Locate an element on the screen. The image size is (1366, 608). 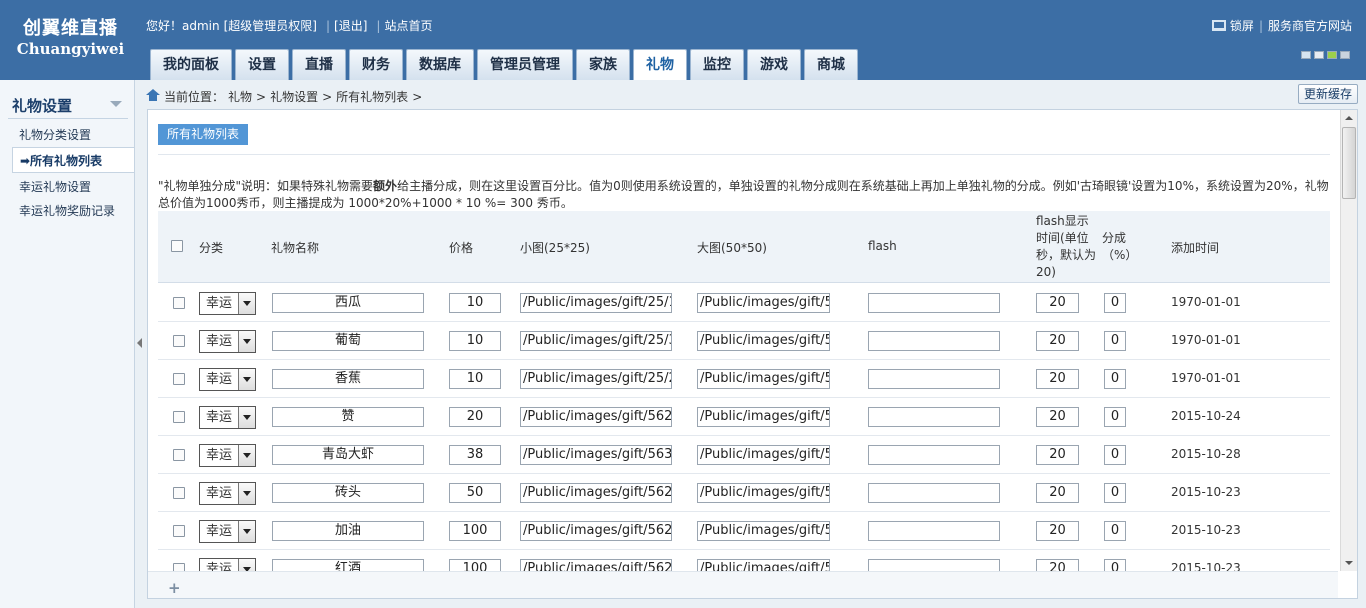
gift-name-input: 香蕉 is located at coordinates (348, 379).